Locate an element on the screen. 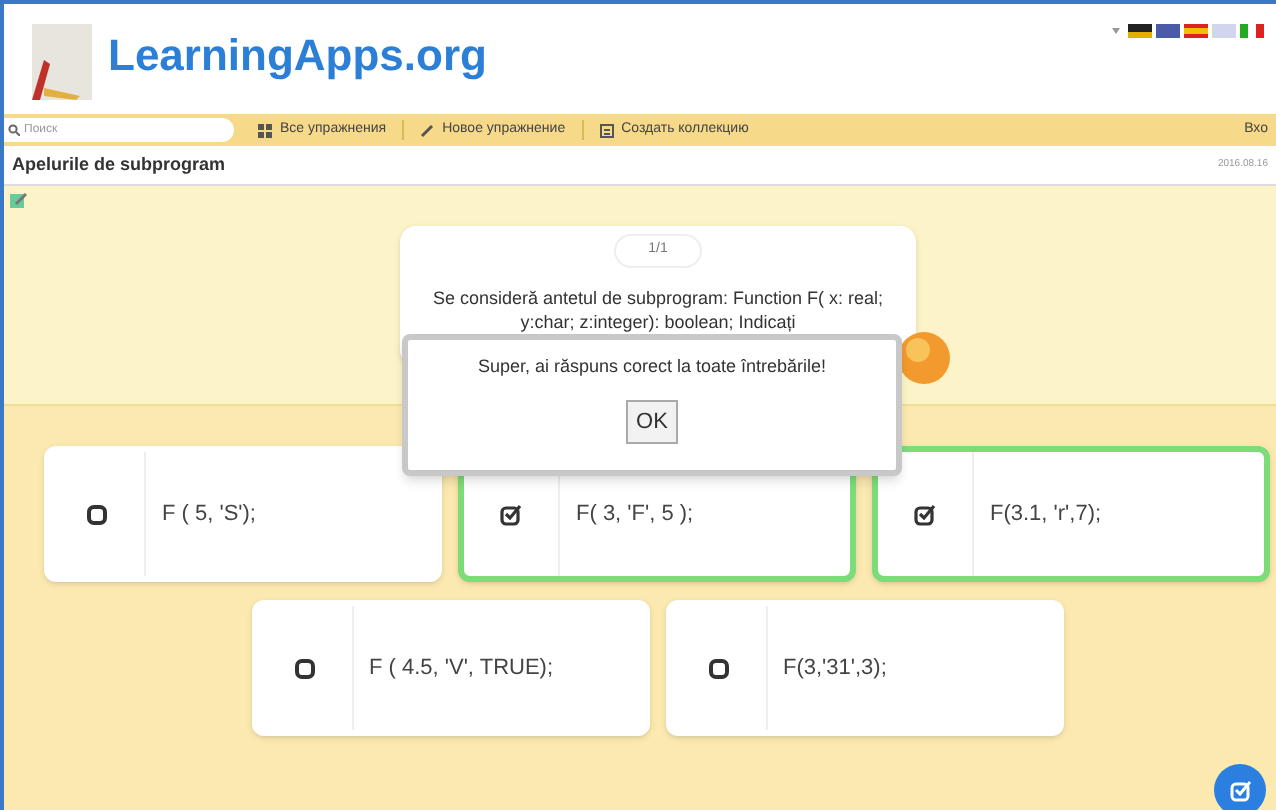  answer-card: F ( 4.5, 'V', TRUE); is located at coordinates (450, 668).